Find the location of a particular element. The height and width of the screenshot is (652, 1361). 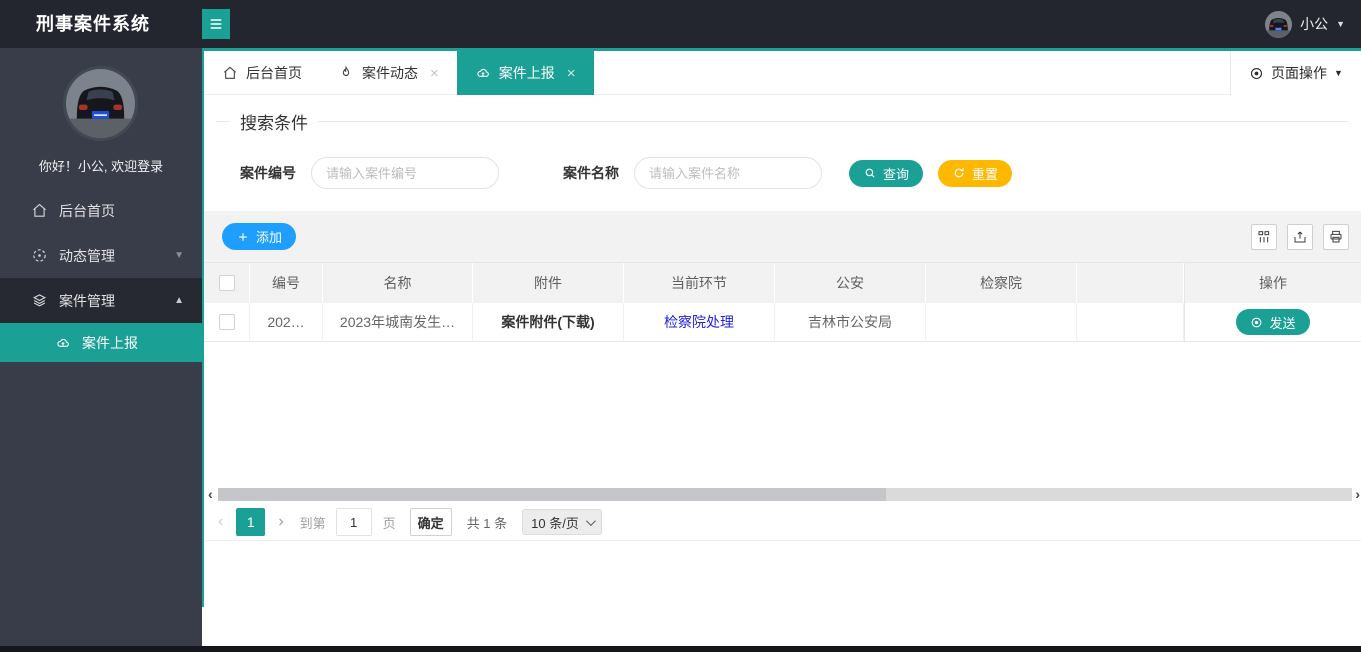

tab-case-dynamic: 案件动态 × is located at coordinates (388, 73).